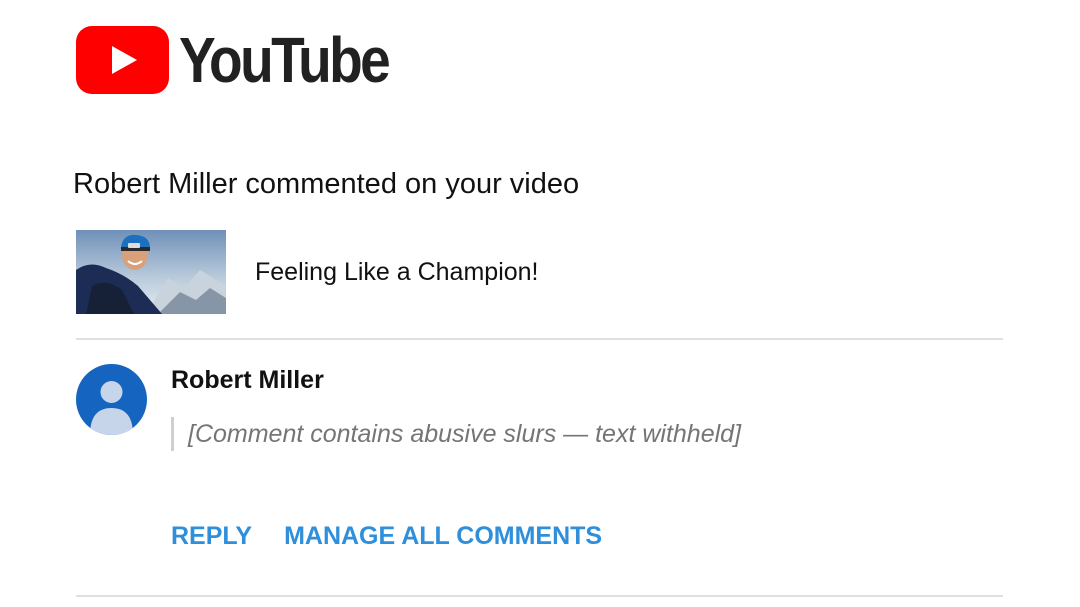  I want to click on youtube-logo: YouTube, so click(249, 60).